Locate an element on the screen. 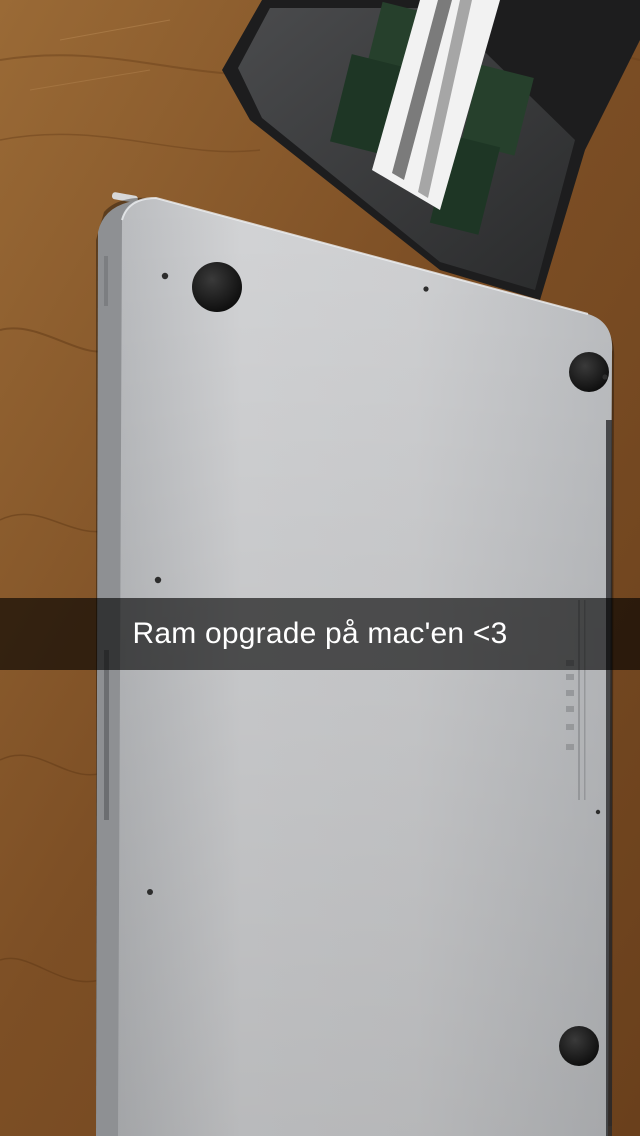  caption-bar: Ram opgrade på mac'en <3 is located at coordinates (320, 634).